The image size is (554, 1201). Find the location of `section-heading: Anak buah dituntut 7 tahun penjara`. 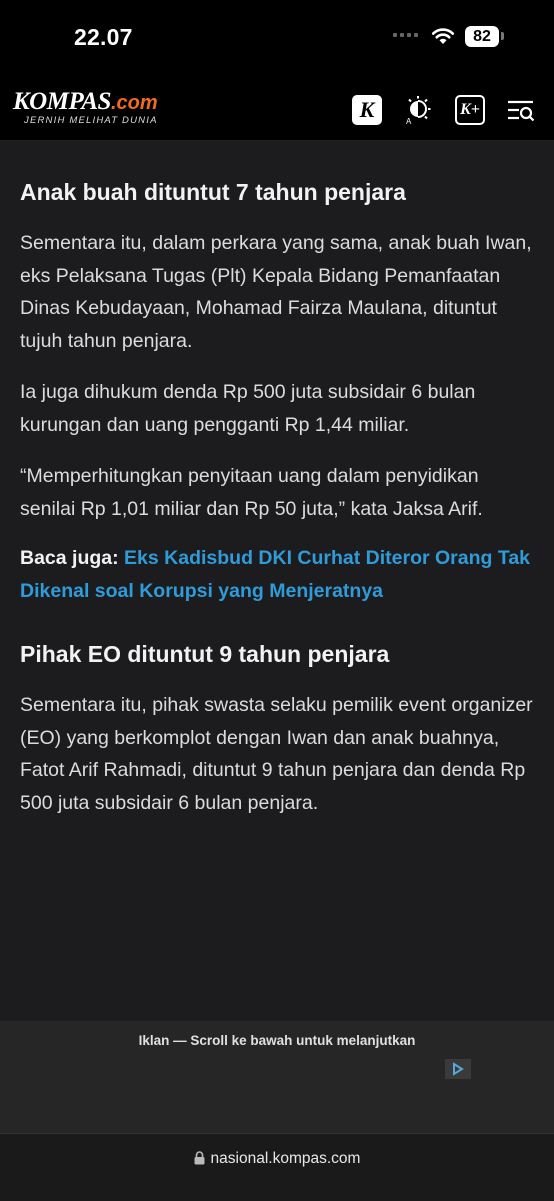

section-heading: Anak buah dituntut 7 tahun penjara is located at coordinates (213, 192).